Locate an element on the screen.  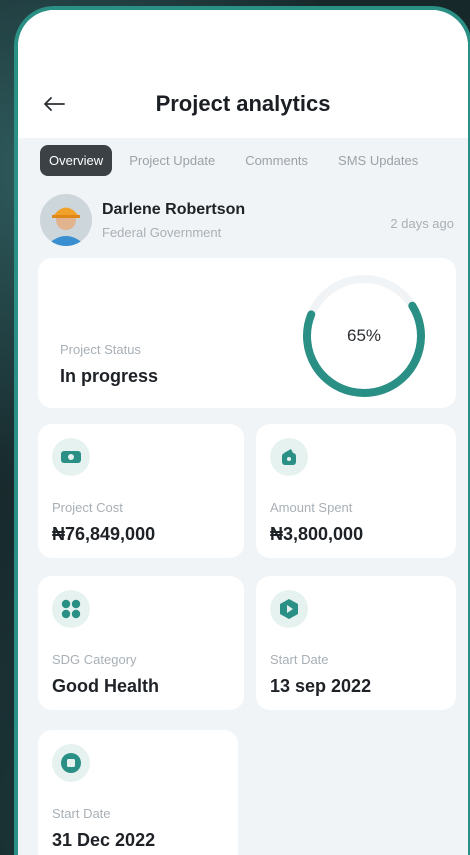
card-label: SDG Category is located at coordinates (94, 659).